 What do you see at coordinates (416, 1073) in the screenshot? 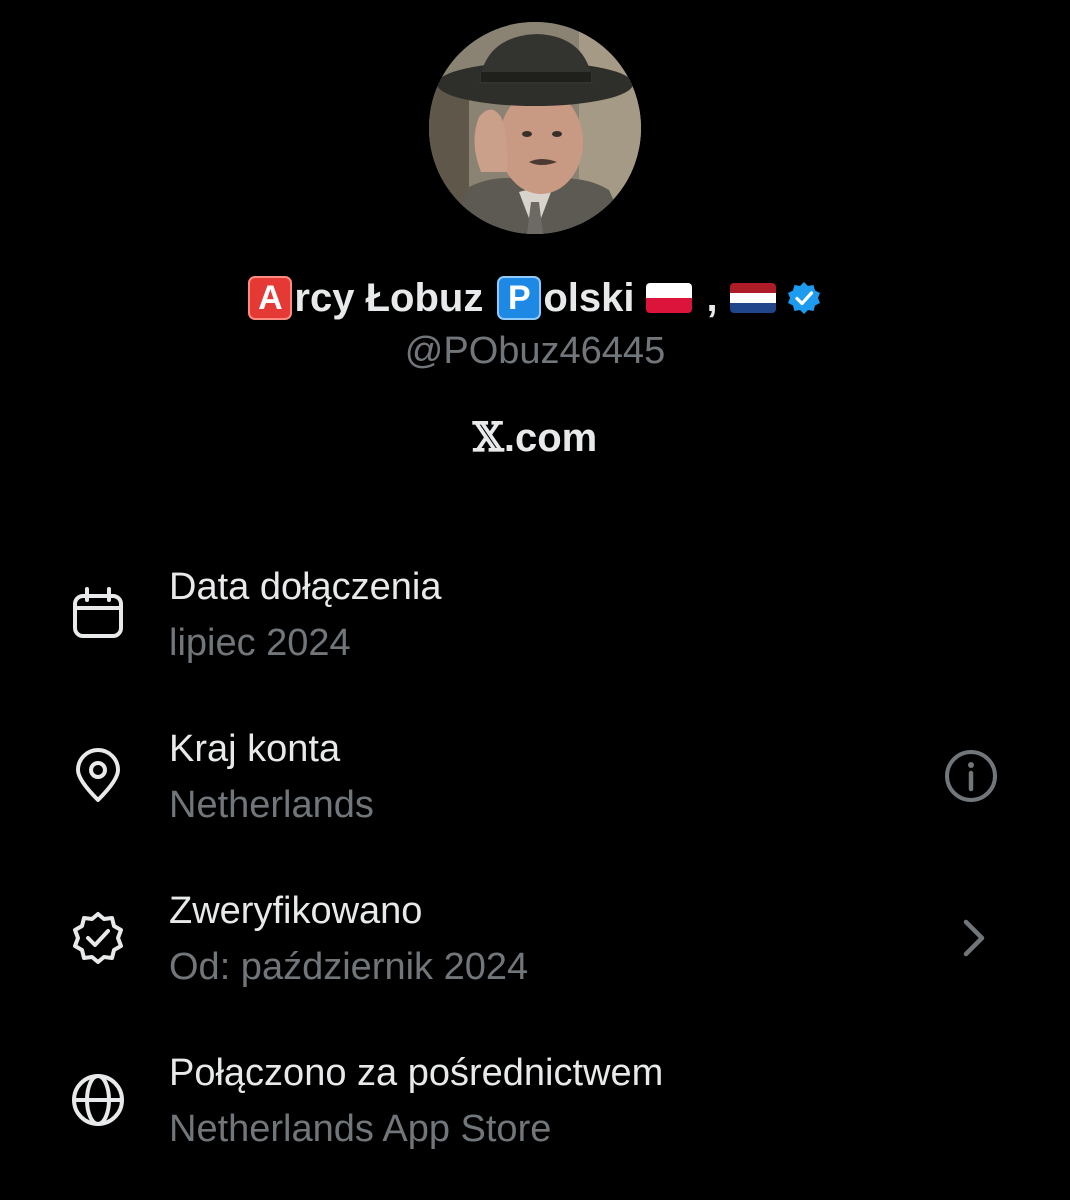
I see `connected-via-title: Połączono za pośrednictwem` at bounding box center [416, 1073].